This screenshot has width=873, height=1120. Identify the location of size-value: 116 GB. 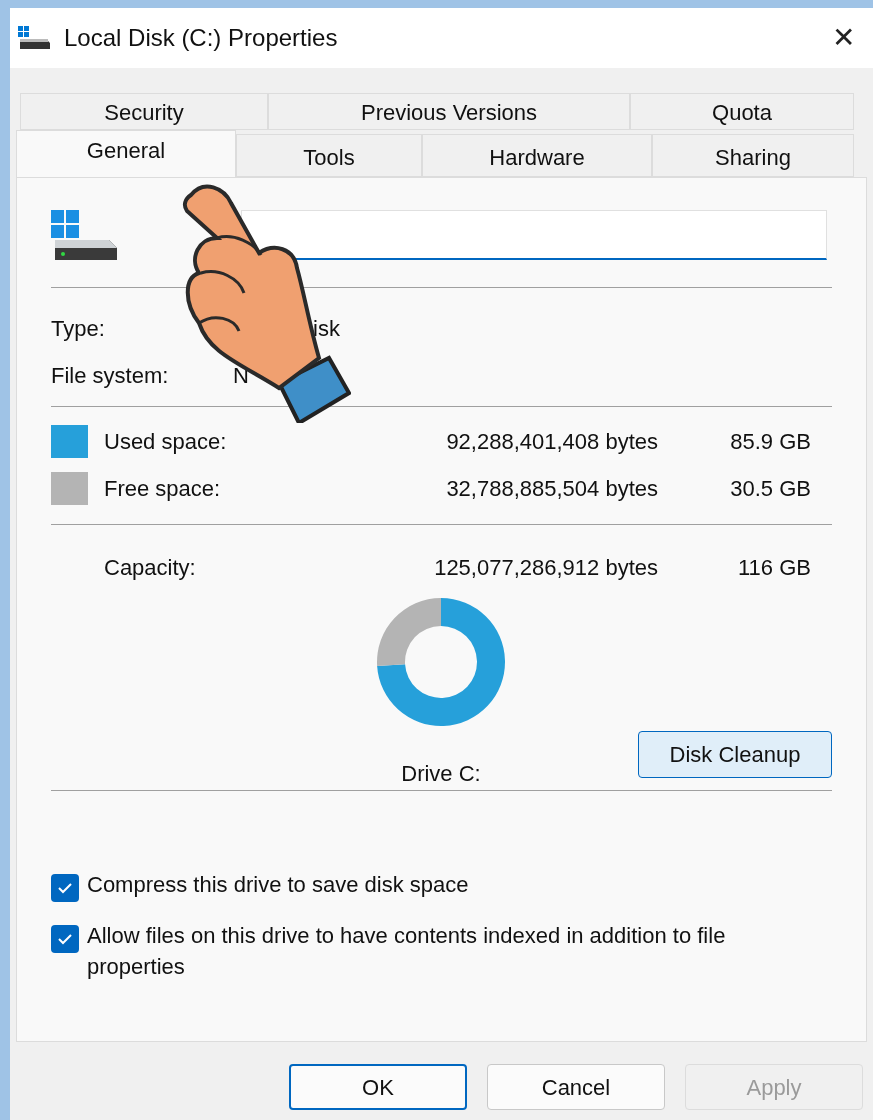
(774, 567).